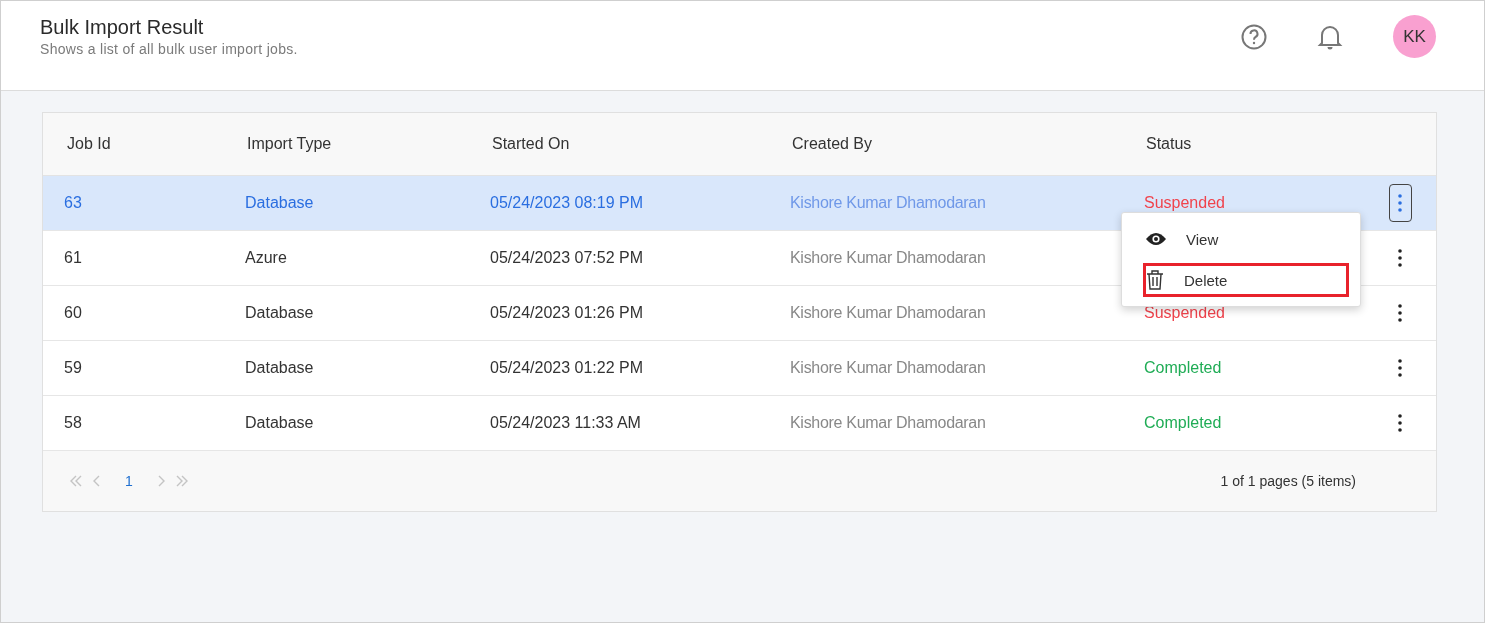  Describe the element at coordinates (345, 144) in the screenshot. I see `column-header: Import Type` at that location.